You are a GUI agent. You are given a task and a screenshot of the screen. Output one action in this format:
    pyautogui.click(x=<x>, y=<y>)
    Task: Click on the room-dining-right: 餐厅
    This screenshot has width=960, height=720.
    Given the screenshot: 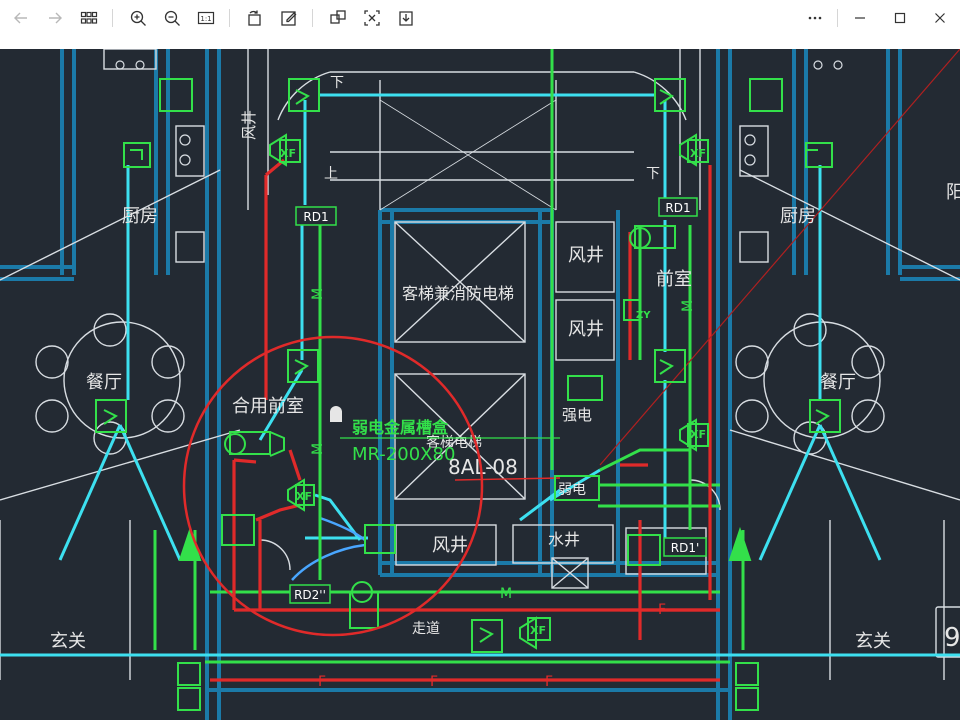 What is the action you would take?
    pyautogui.click(x=838, y=382)
    